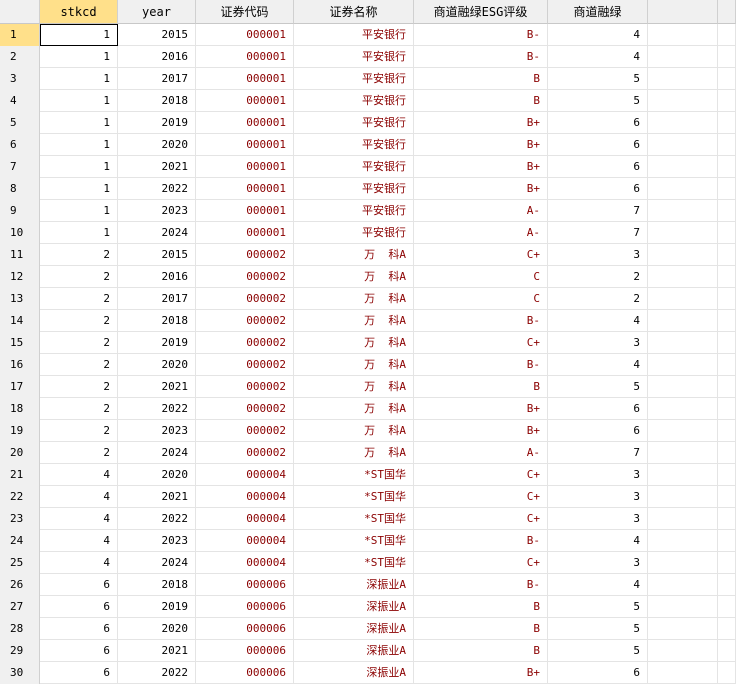 This screenshot has height=688, width=736. Describe the element at coordinates (598, 365) in the screenshot. I see `cell-esg-score: 4` at that location.